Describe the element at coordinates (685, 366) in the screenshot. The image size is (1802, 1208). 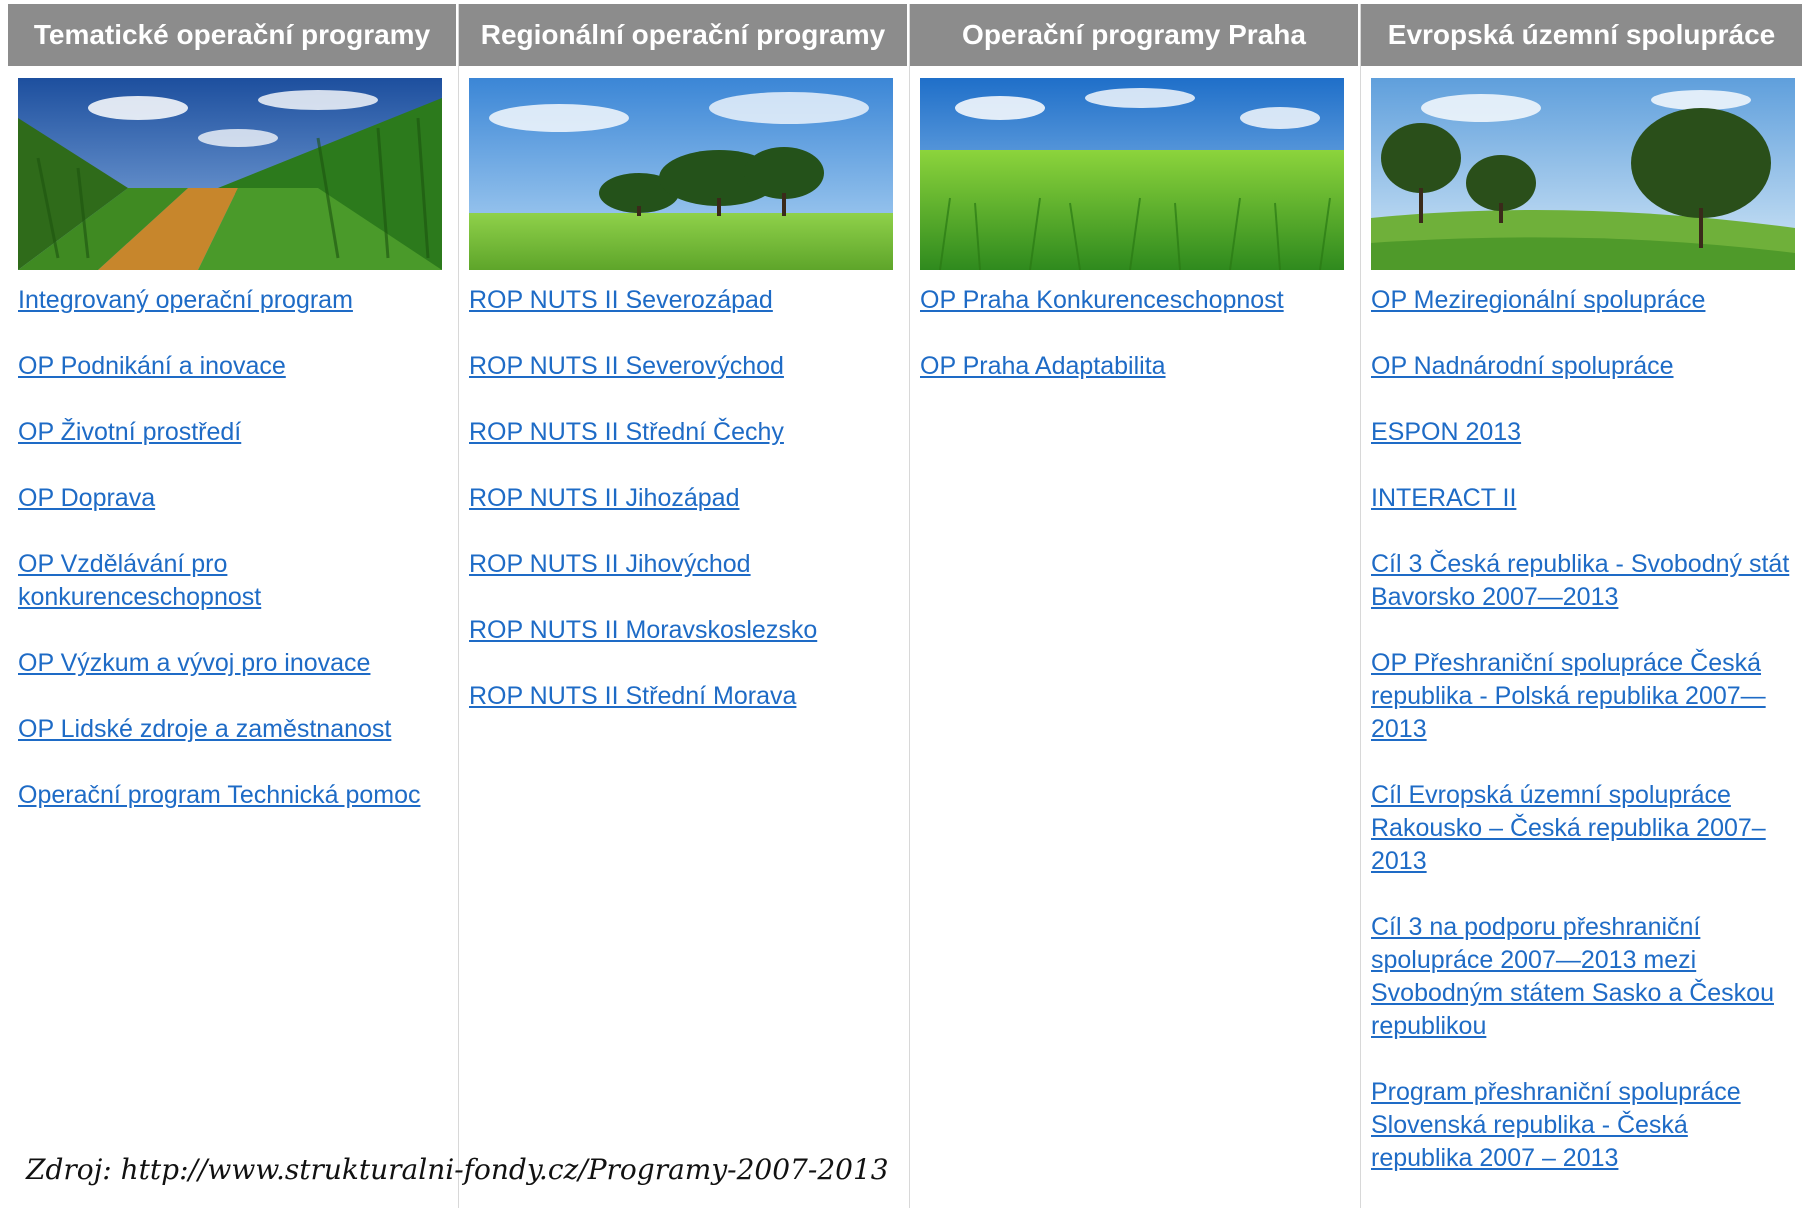
I see `link-rop-severovychod: ROP NUTS II Severovýchod` at that location.